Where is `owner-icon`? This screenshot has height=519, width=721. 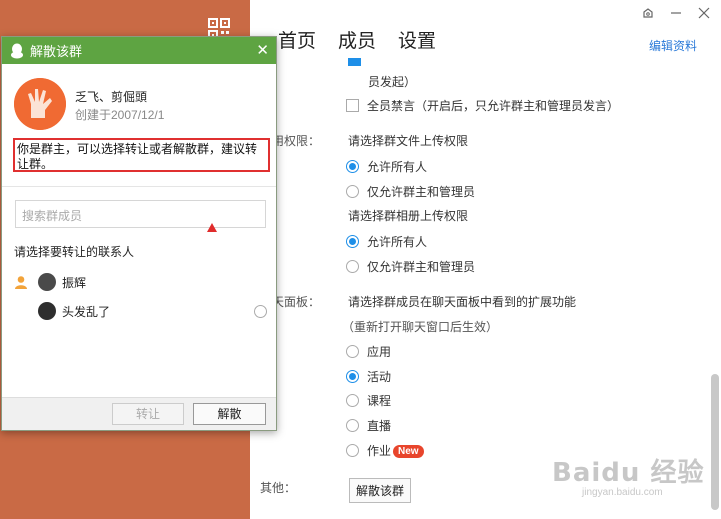 owner-icon is located at coordinates (21, 282).